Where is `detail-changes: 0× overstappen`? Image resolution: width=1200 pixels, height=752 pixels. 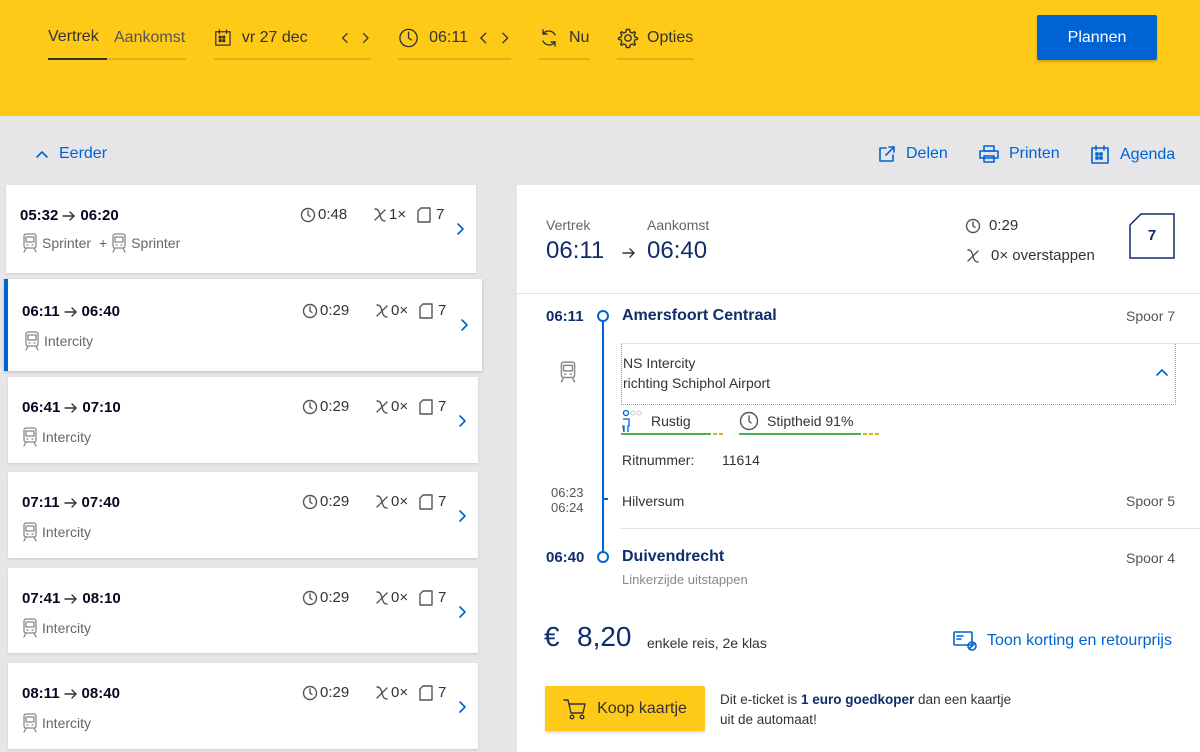 detail-changes: 0× overstappen is located at coordinates (1030, 255).